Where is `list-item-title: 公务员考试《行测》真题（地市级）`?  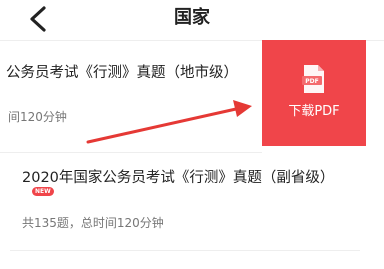
list-item-title: 公务员考试《行测》真题（地市级） is located at coordinates (122, 73).